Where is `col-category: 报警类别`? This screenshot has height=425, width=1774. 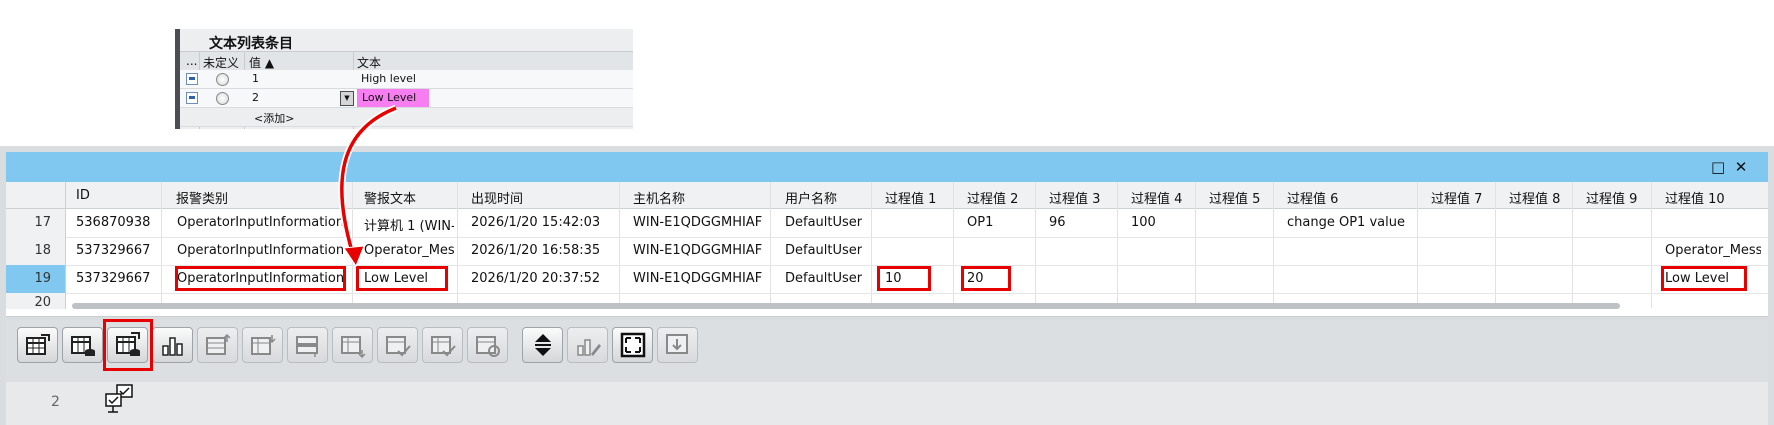
col-category: 报警类别 is located at coordinates (202, 197).